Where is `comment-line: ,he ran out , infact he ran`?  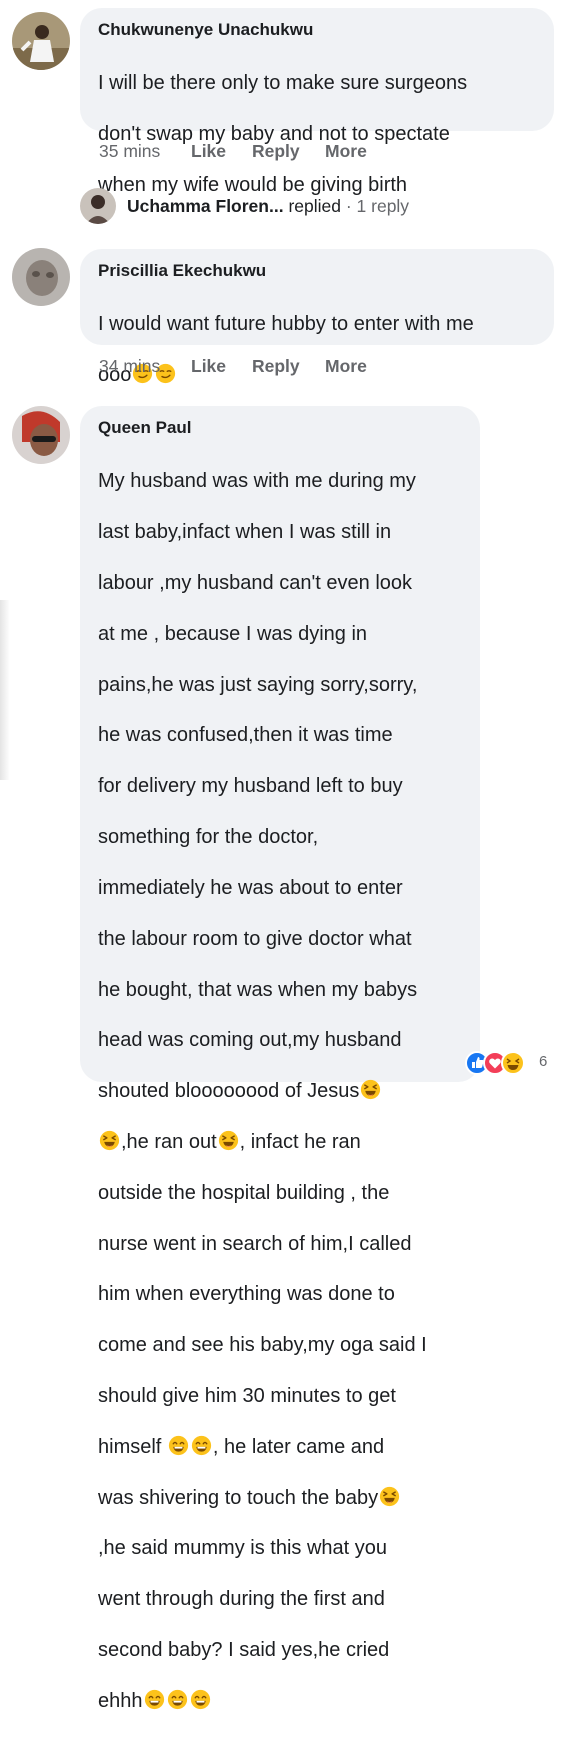
comment-line: ,he ran out , infact he ran is located at coordinates (280, 1142).